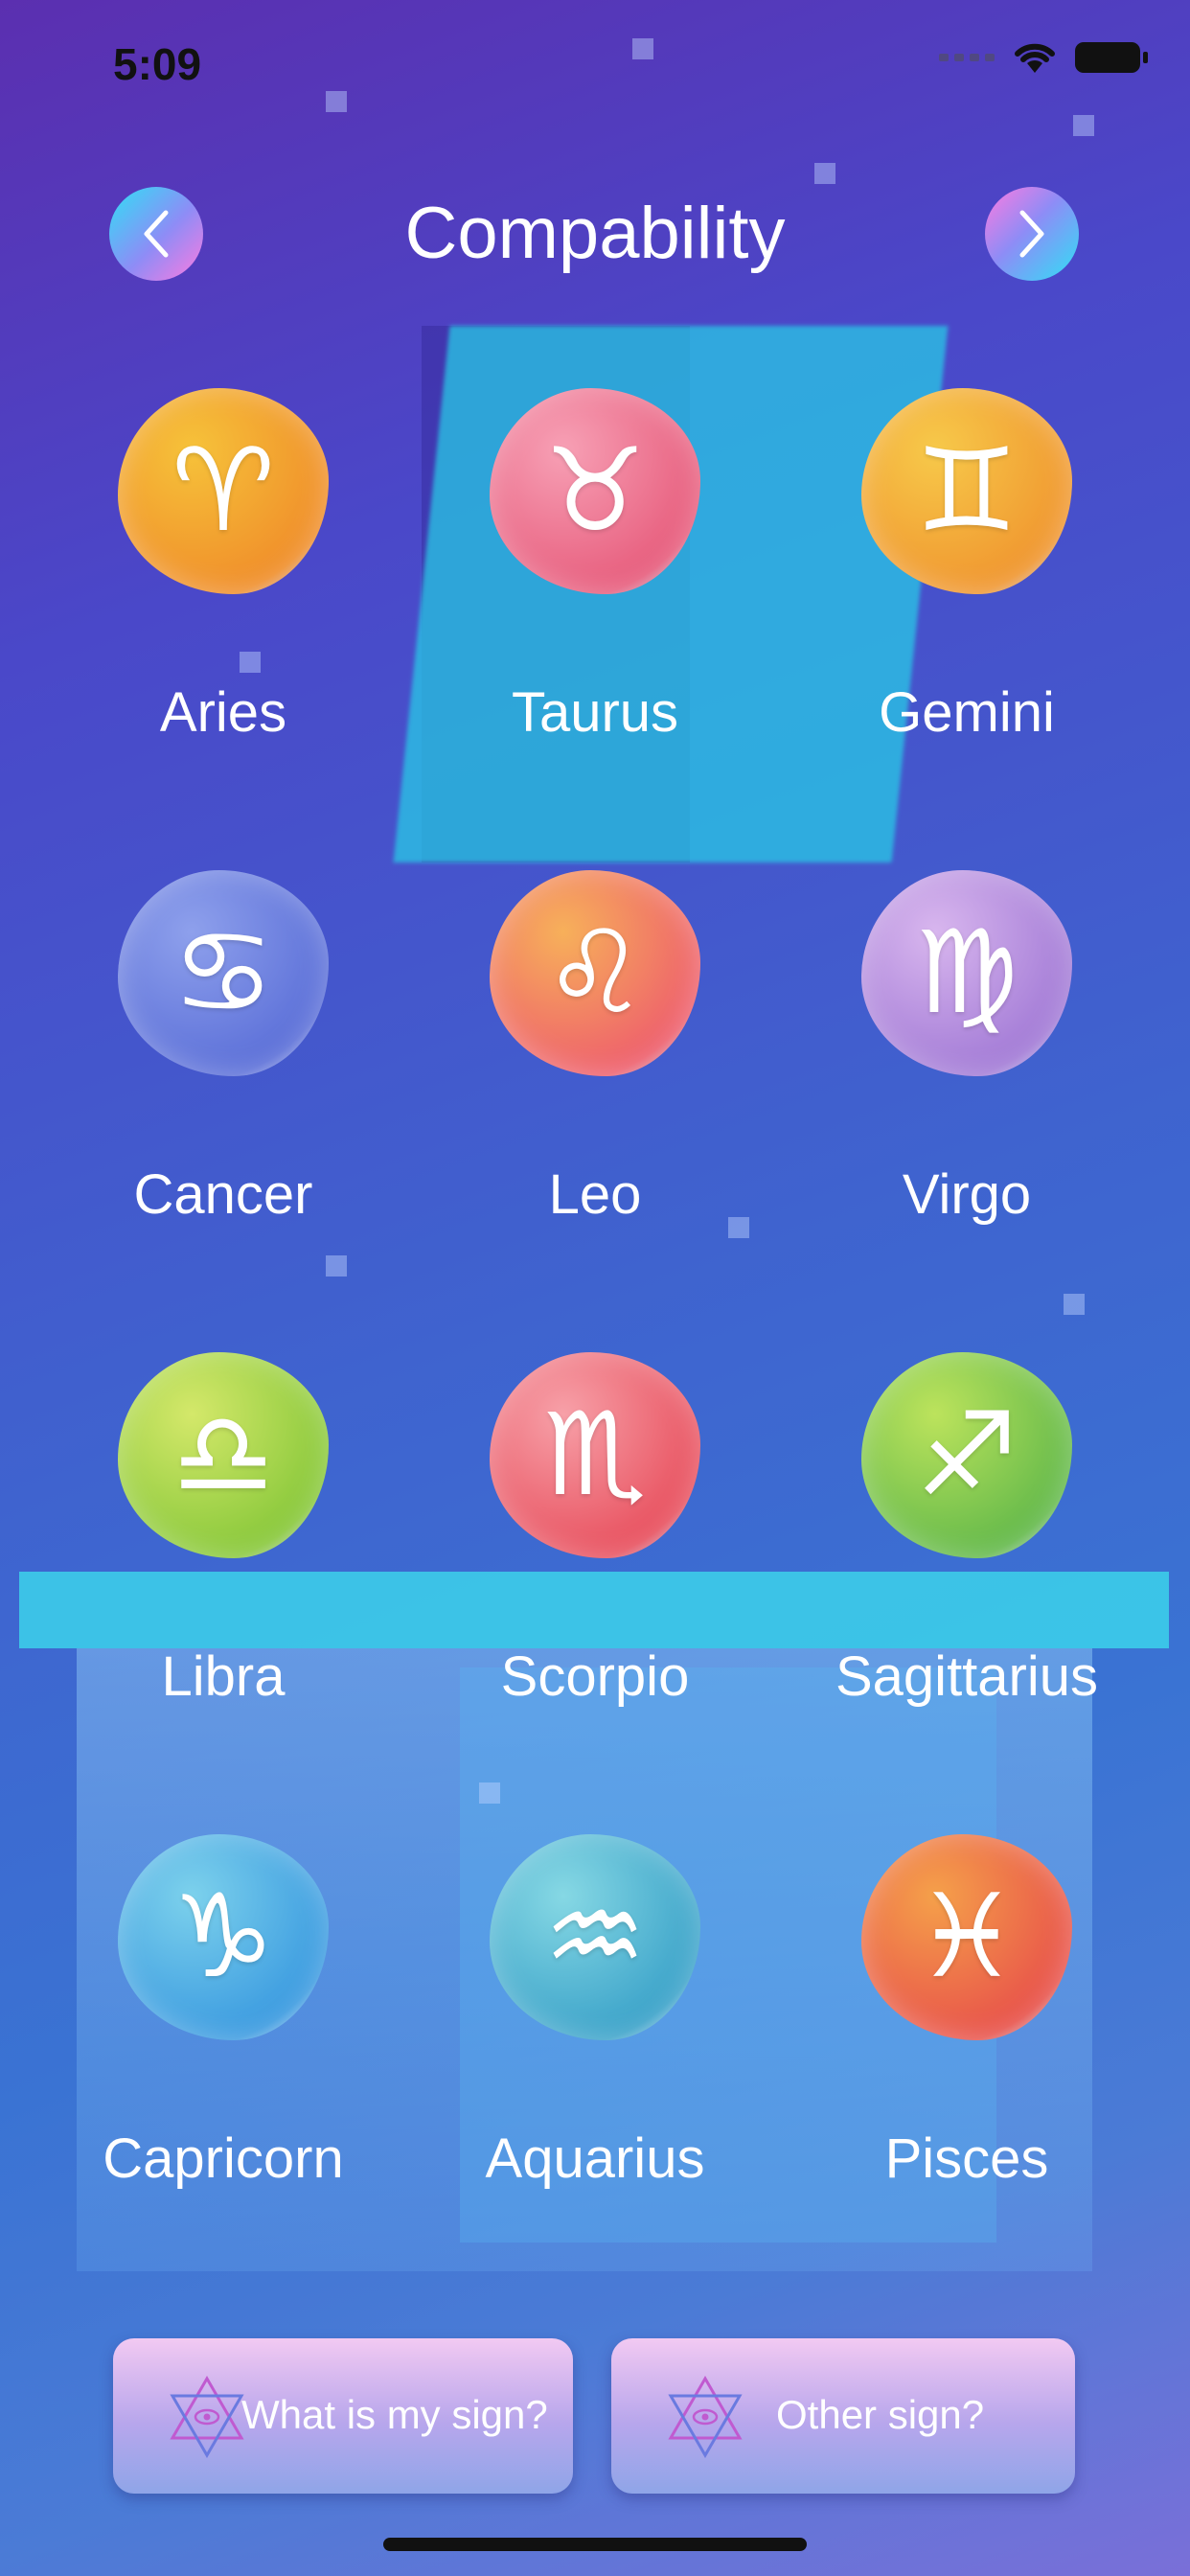  I want to click on taurus-icon: ♉, so click(595, 491).